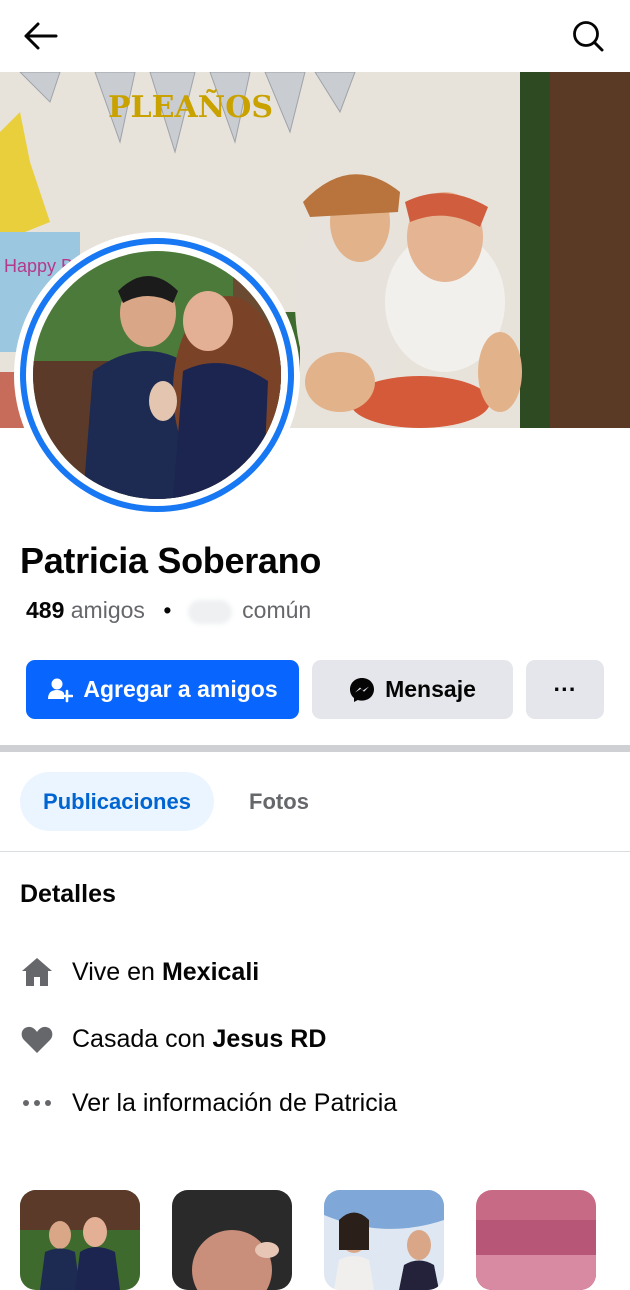 The height and width of the screenshot is (1290, 630). What do you see at coordinates (279, 801) in the screenshot?
I see `tab-fotos: Fotos` at bounding box center [279, 801].